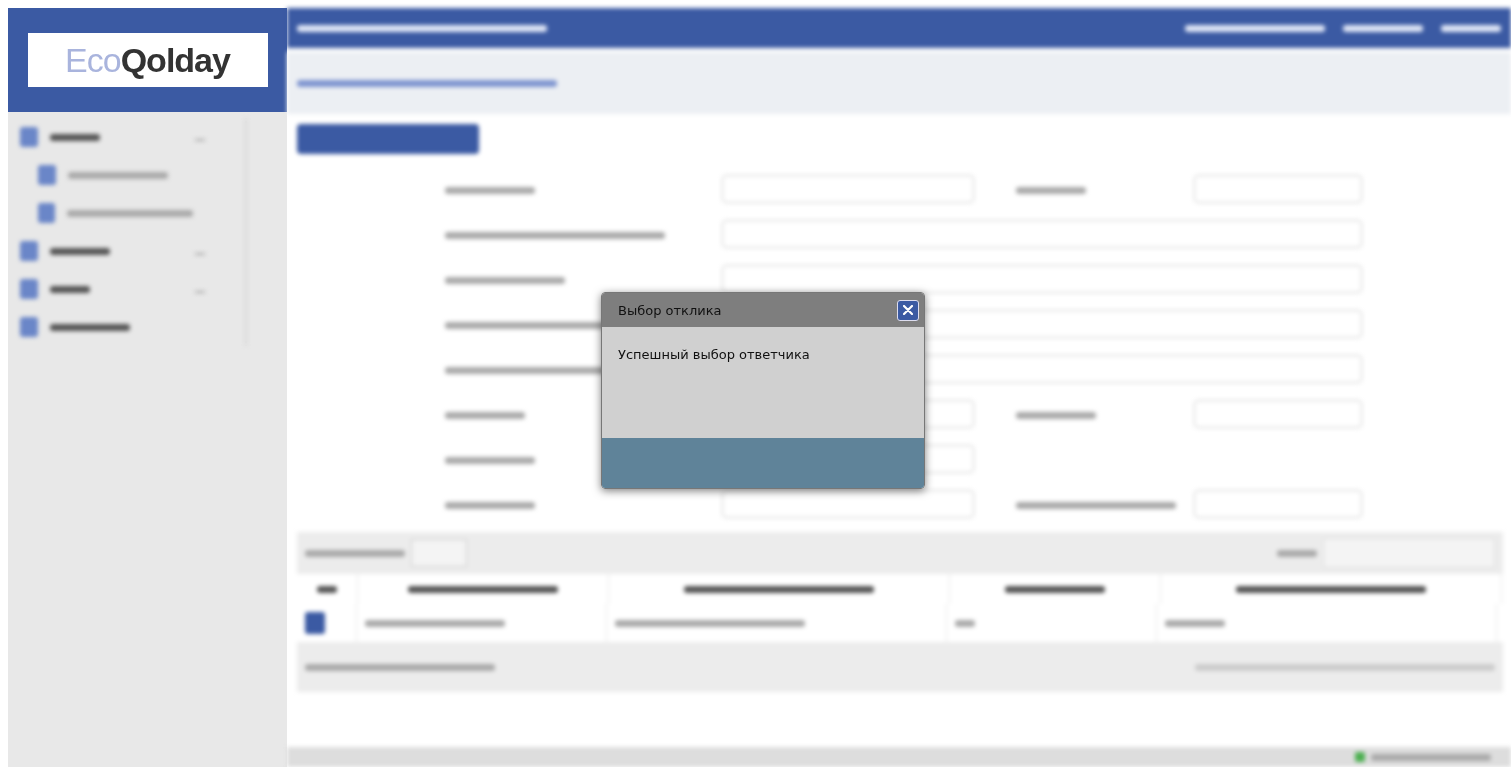 This screenshot has height=767, width=1511. I want to click on dialog-message: Успешный выбор ответчика, so click(714, 354).